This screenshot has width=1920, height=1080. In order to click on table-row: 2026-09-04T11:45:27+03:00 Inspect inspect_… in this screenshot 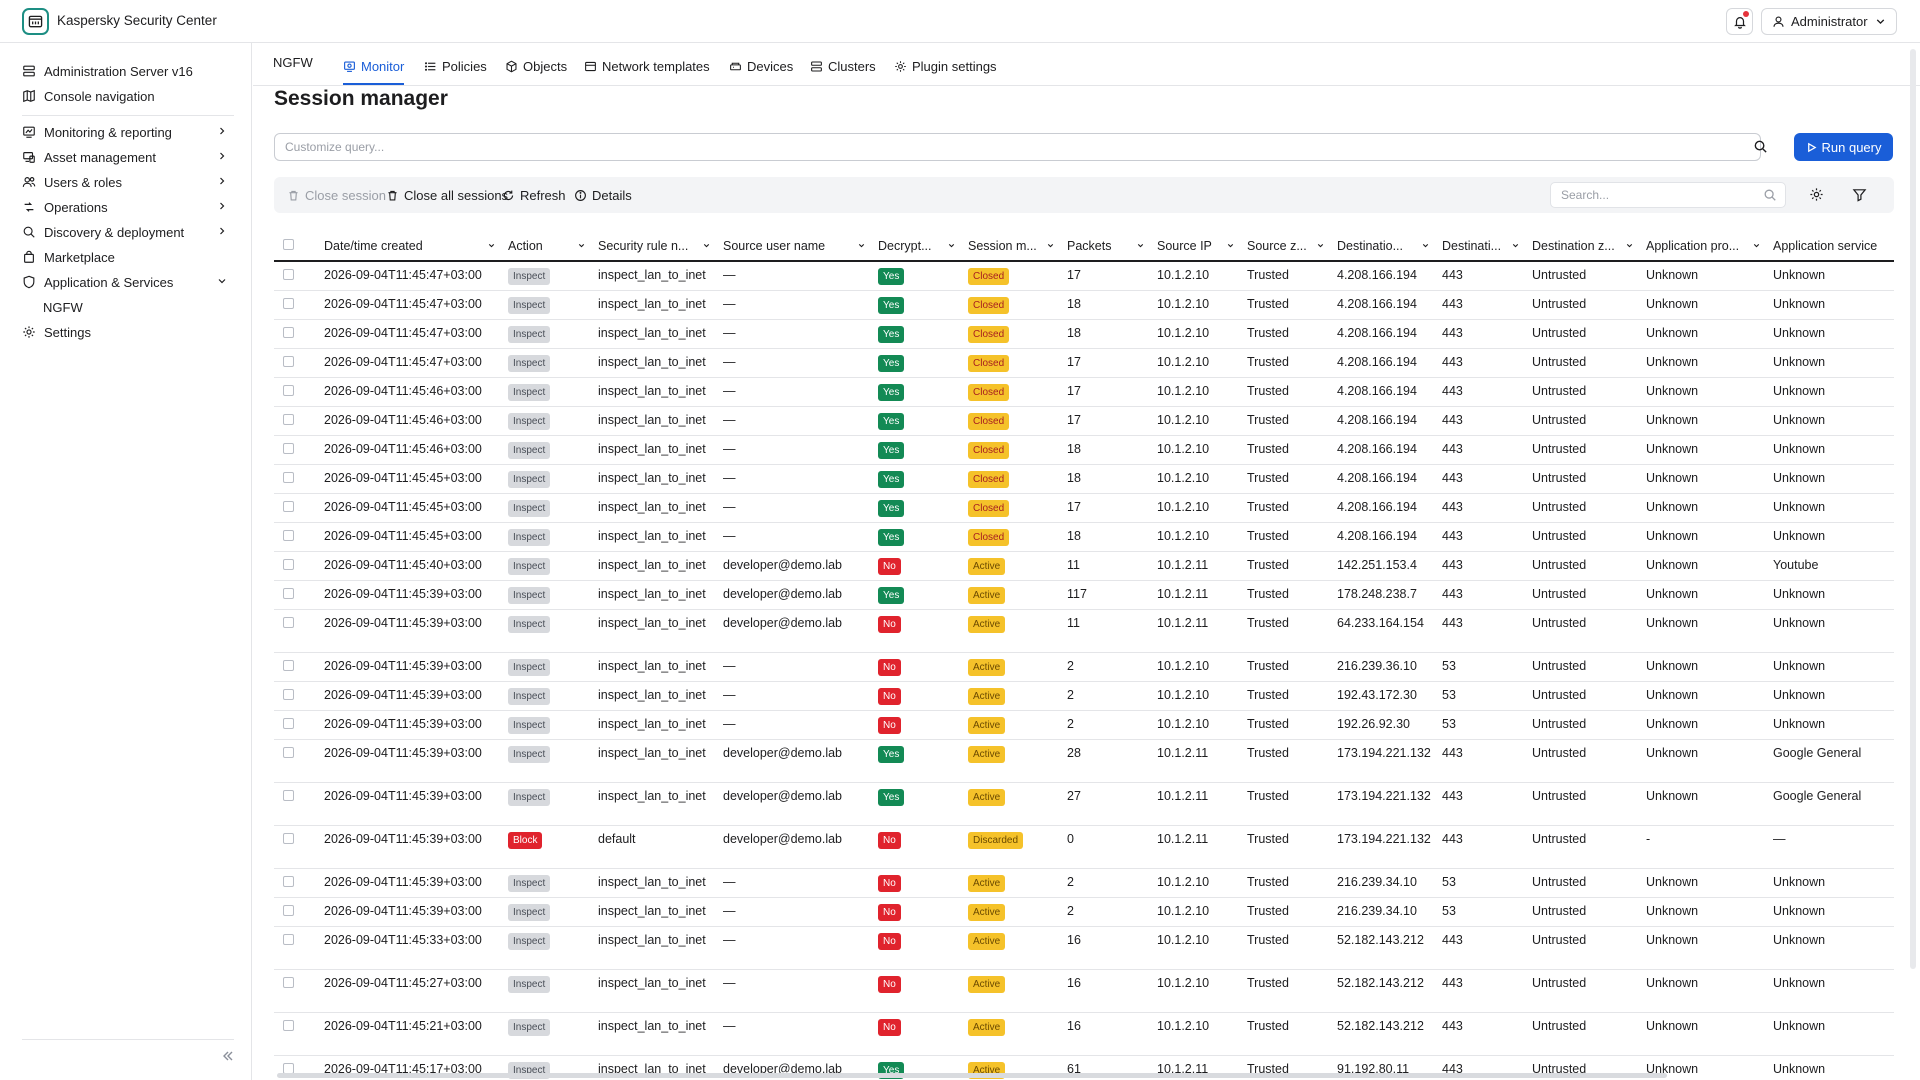, I will do `click(1084, 991)`.